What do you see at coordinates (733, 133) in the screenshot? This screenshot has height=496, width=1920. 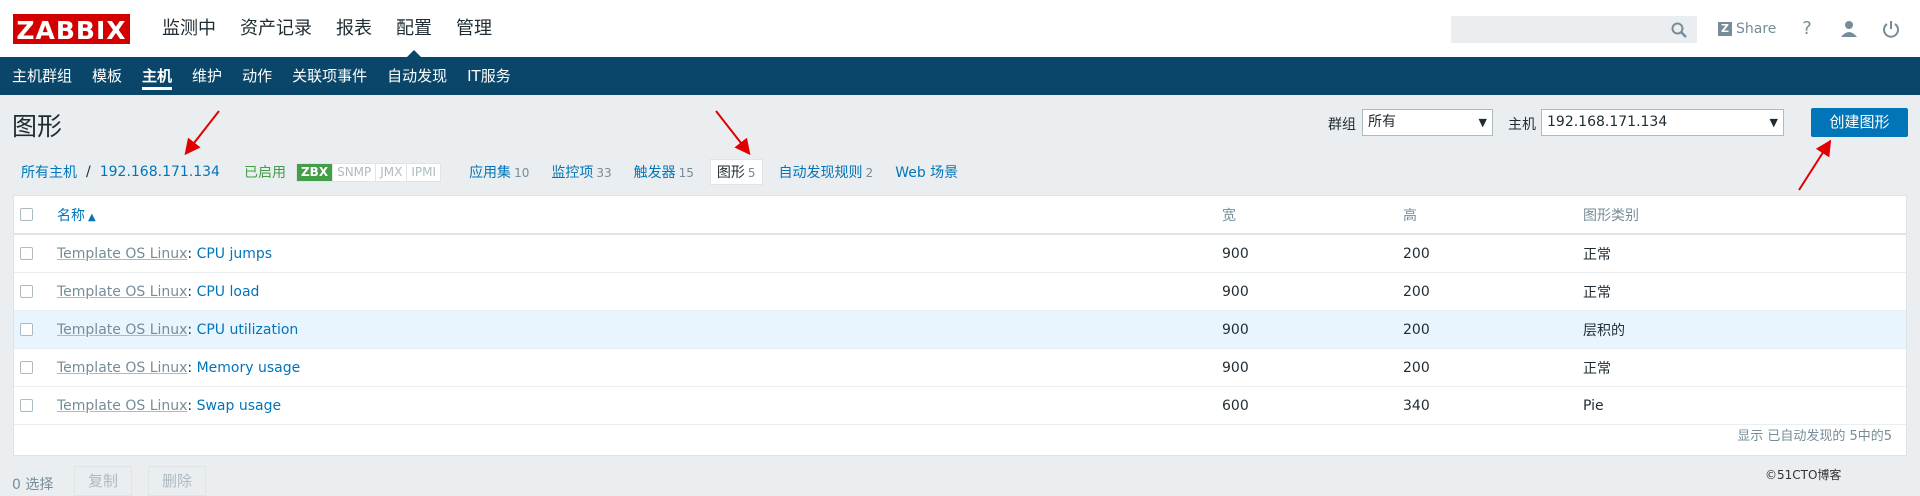 I see `annotation-arrow-graphs` at bounding box center [733, 133].